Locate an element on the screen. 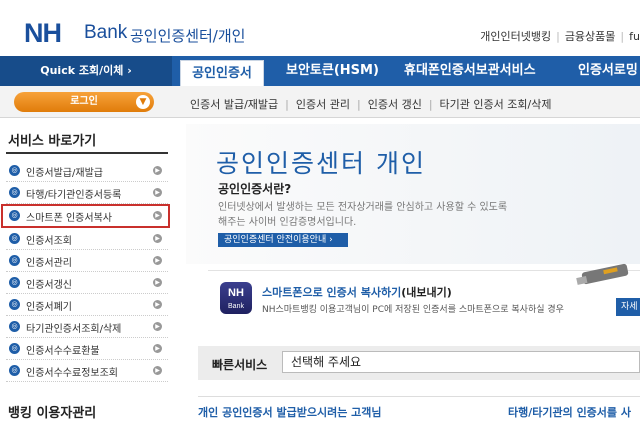 The width and height of the screenshot is (640, 426). logo-nh: NH is located at coordinates (43, 33).